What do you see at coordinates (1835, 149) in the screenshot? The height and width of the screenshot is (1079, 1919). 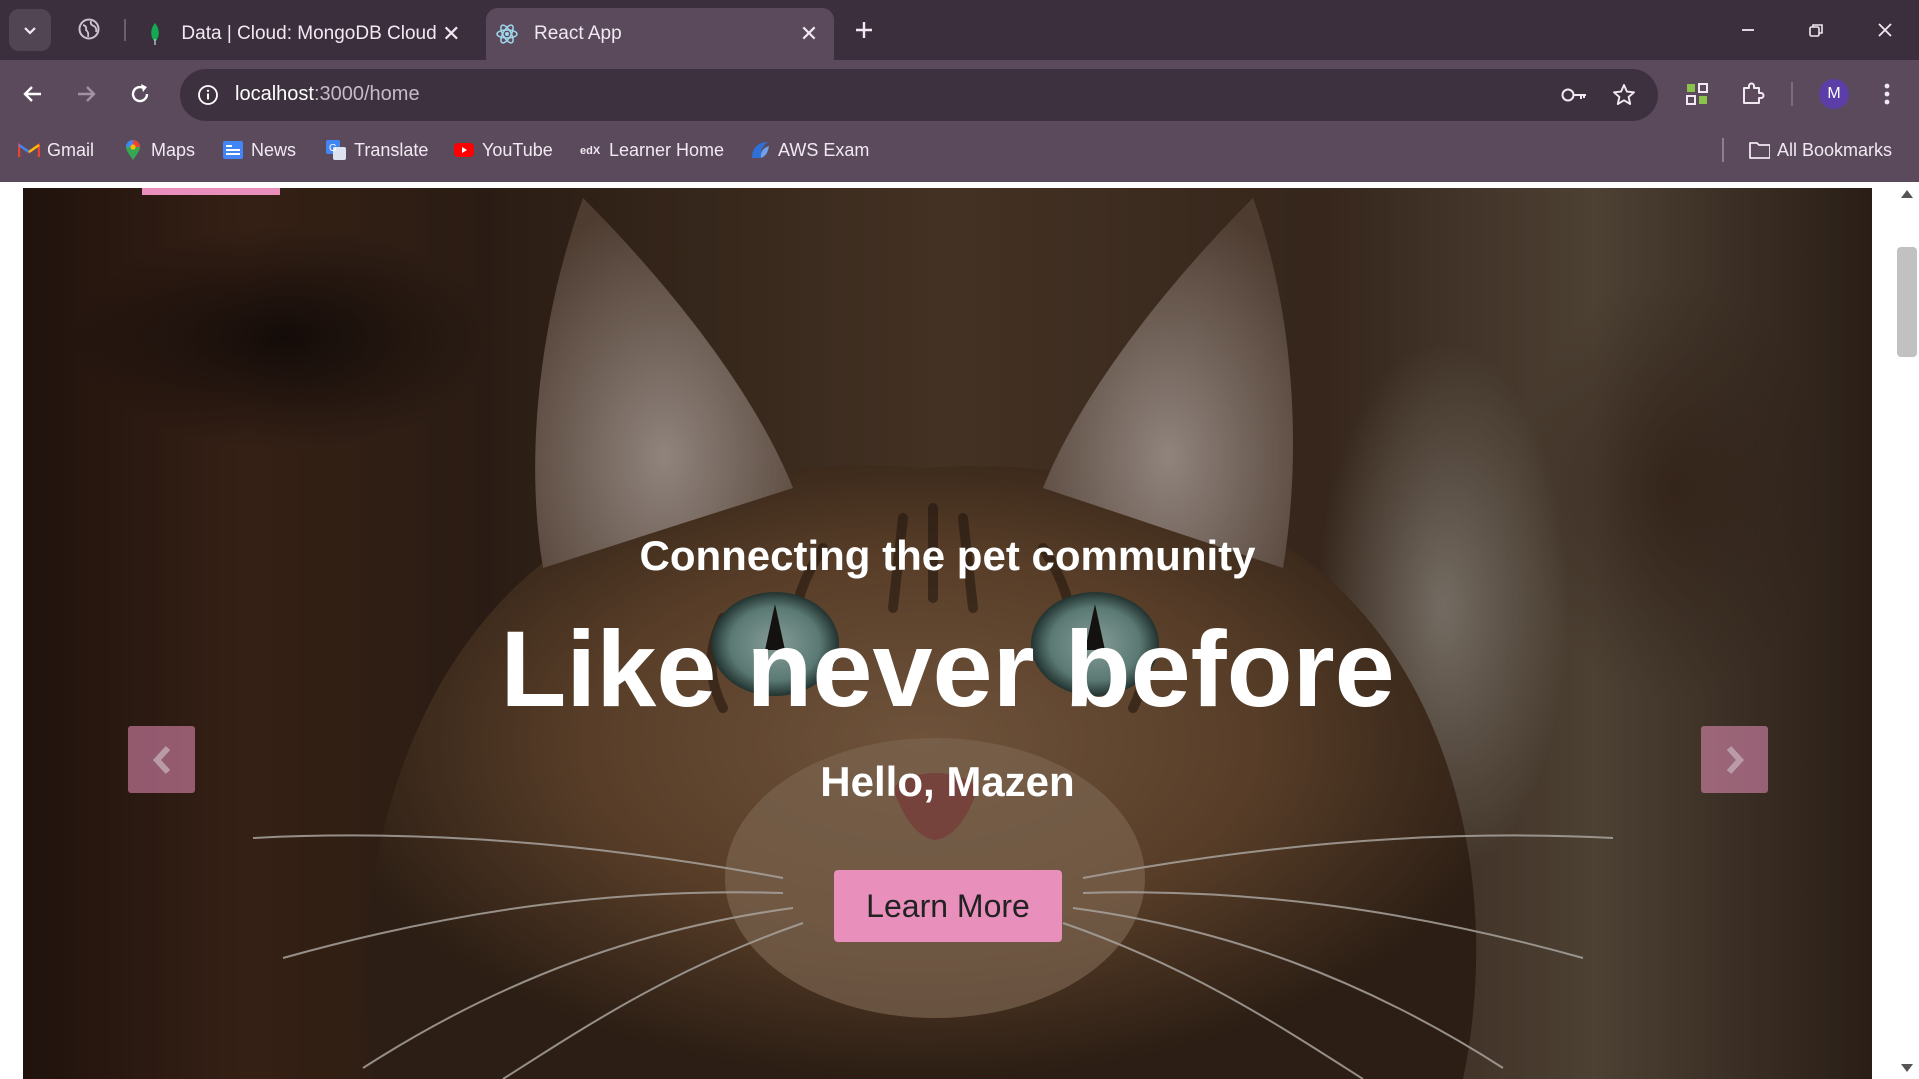 I see `all-bookmarks-label: All Bookmarks` at bounding box center [1835, 149].